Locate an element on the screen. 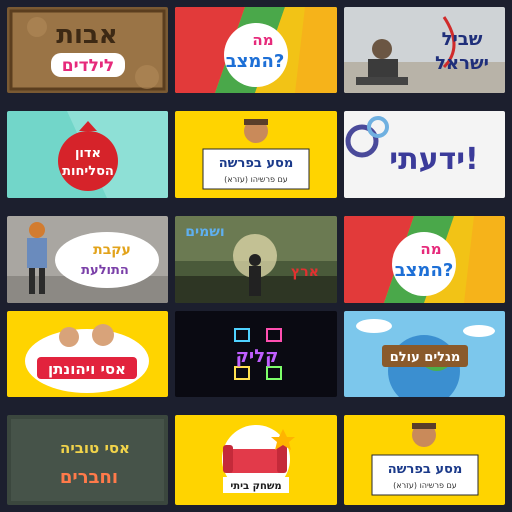 The height and width of the screenshot is (512, 512). show-title: מגלים עולם is located at coordinates (425, 357).